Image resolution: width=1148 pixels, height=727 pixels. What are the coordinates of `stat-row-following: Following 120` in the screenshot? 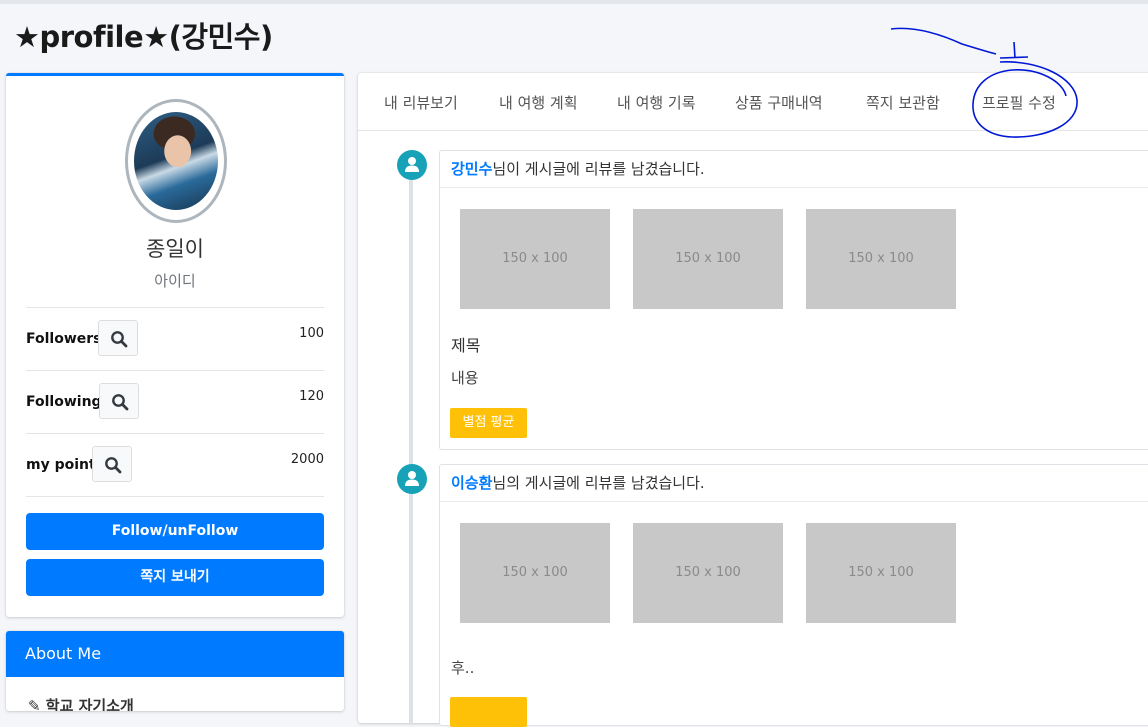 It's located at (175, 401).